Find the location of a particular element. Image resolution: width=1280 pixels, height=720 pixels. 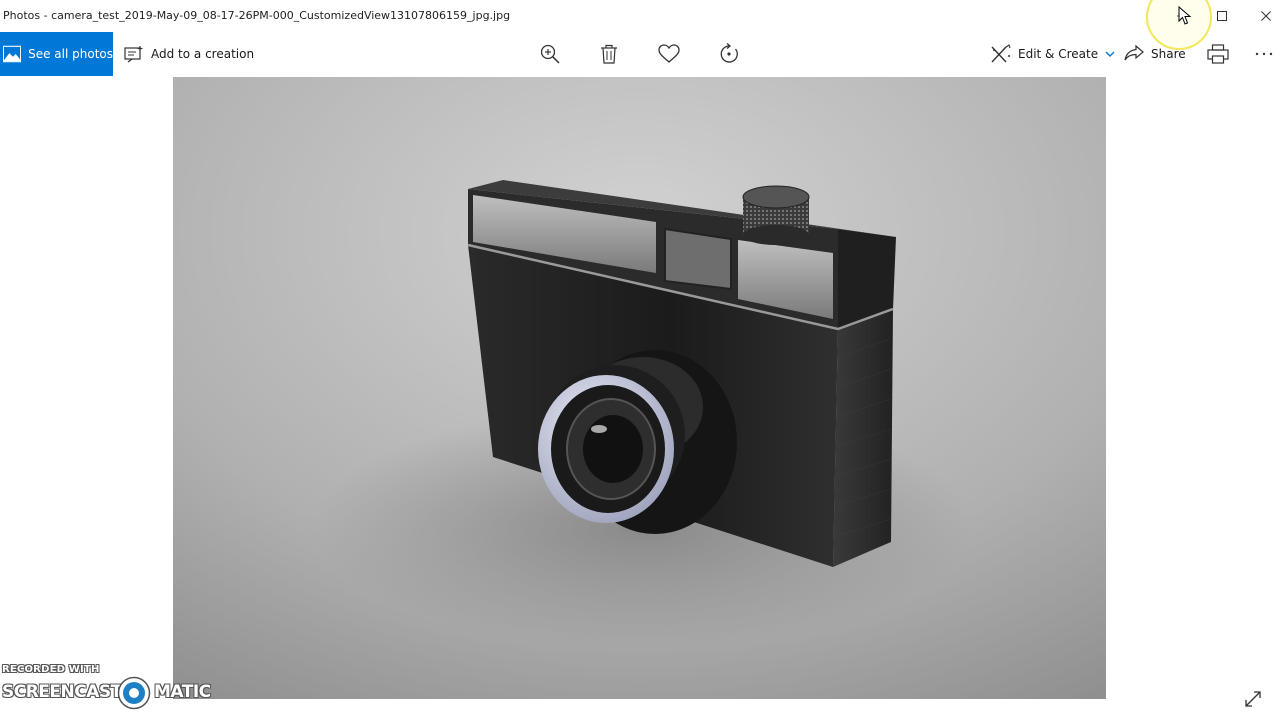

maximize-button is located at coordinates (1222, 16).